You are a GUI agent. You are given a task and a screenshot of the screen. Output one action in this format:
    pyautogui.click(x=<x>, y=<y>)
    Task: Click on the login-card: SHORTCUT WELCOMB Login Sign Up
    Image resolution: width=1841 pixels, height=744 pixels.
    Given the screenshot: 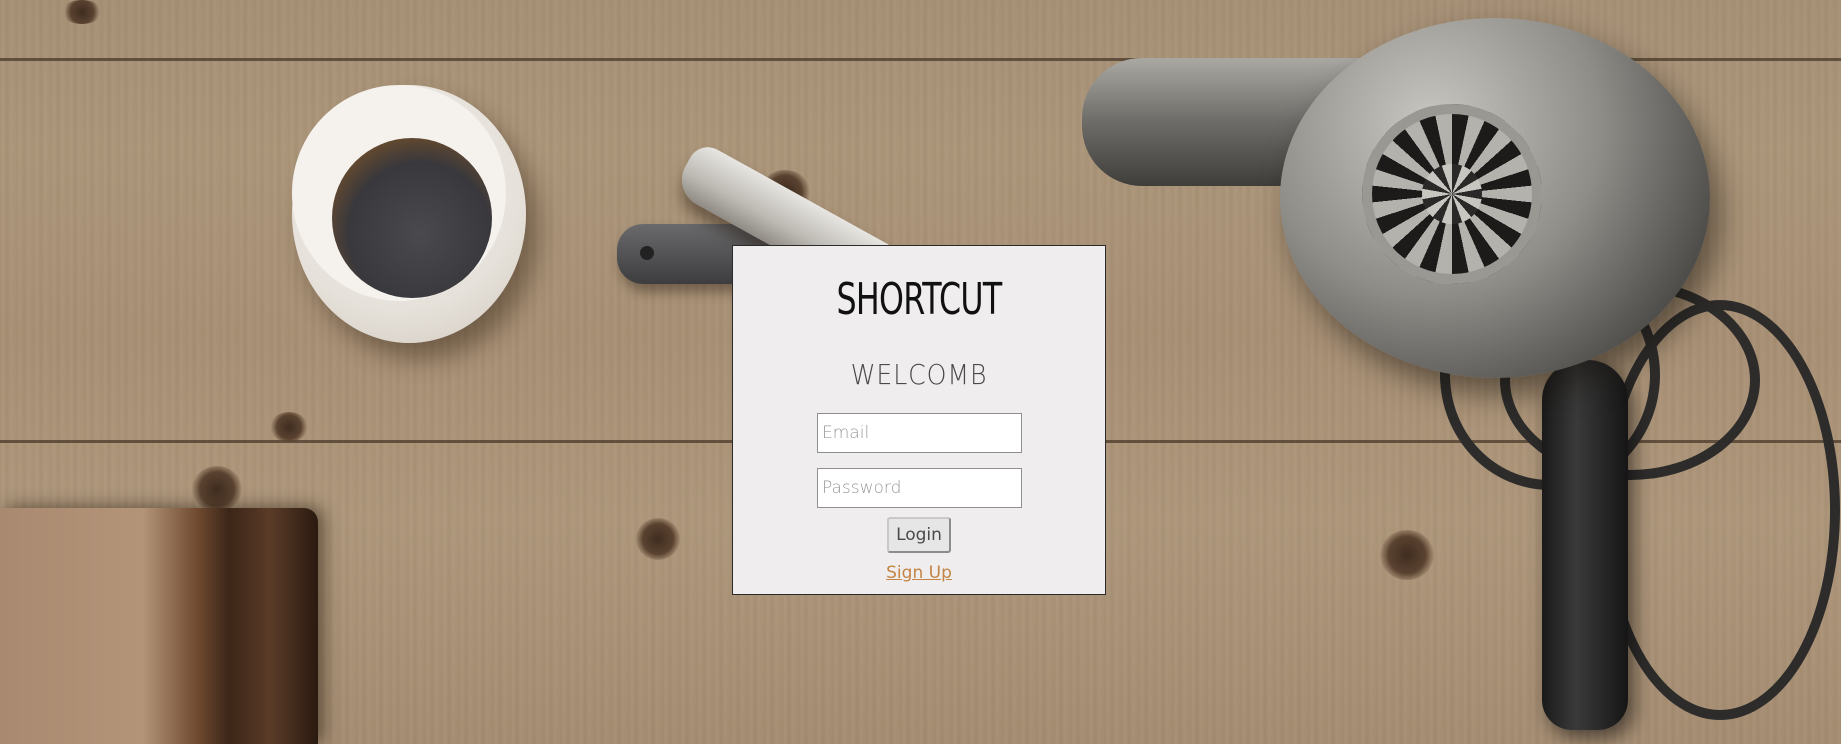 What is the action you would take?
    pyautogui.click(x=919, y=420)
    